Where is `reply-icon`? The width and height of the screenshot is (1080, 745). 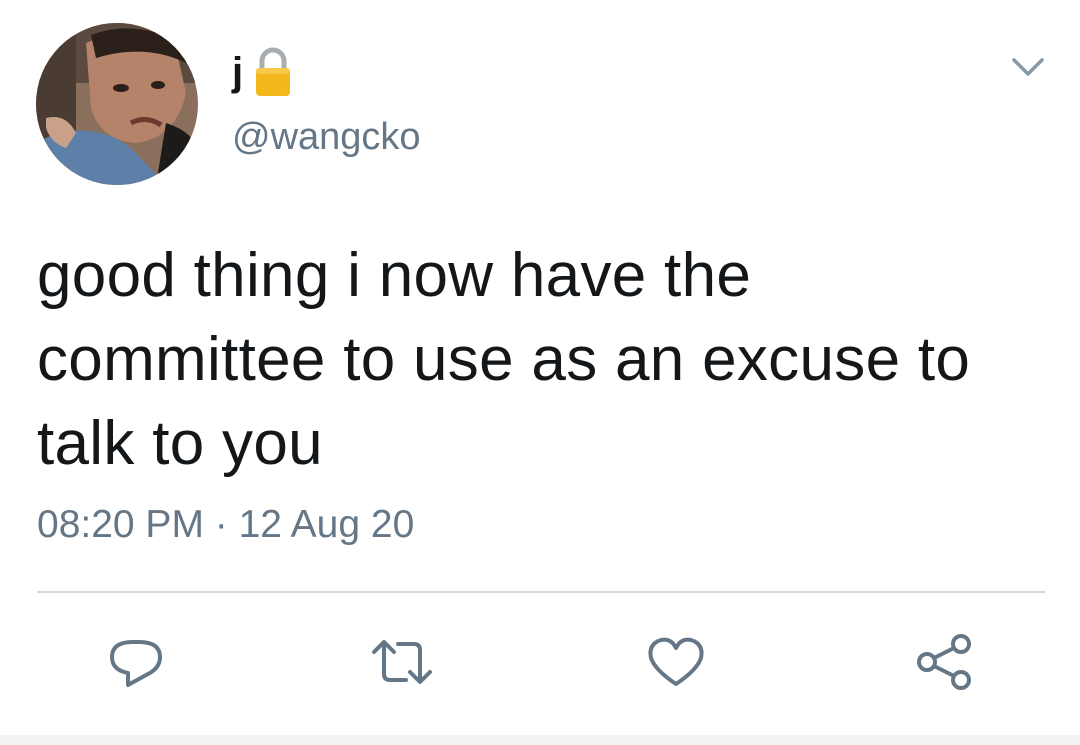 reply-icon is located at coordinates (136, 663).